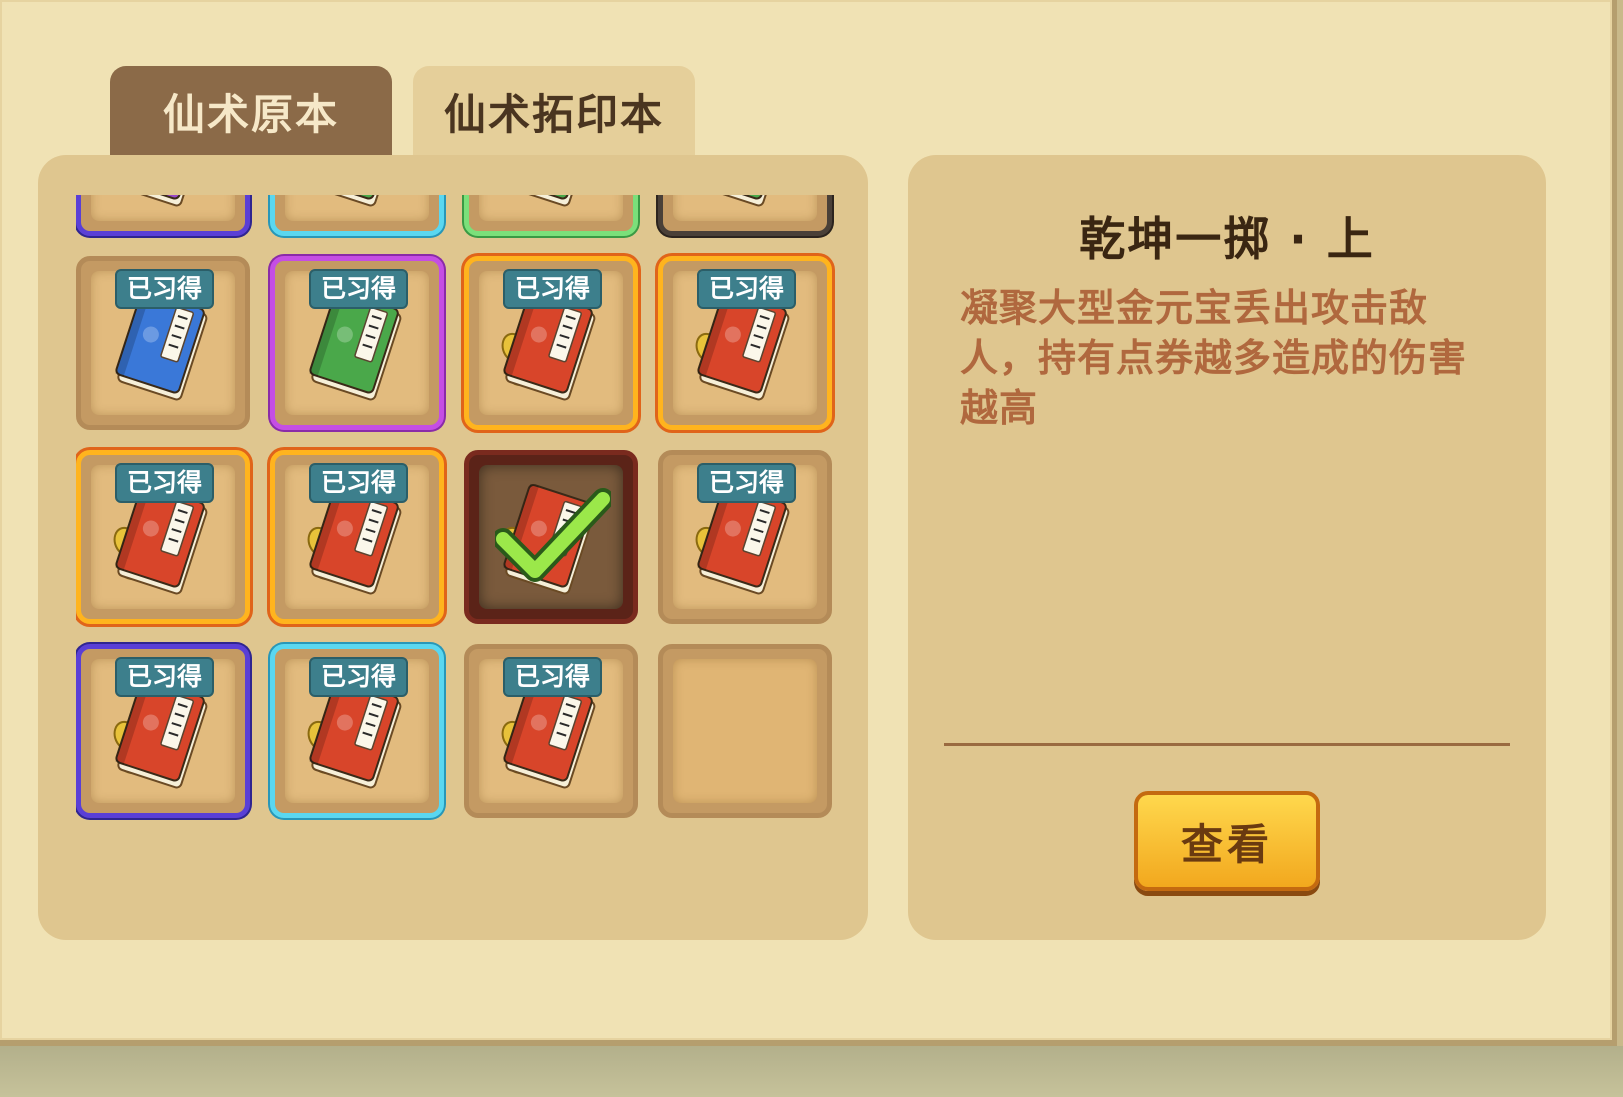  What do you see at coordinates (1227, 841) in the screenshot?
I see `view-button: 查看` at bounding box center [1227, 841].